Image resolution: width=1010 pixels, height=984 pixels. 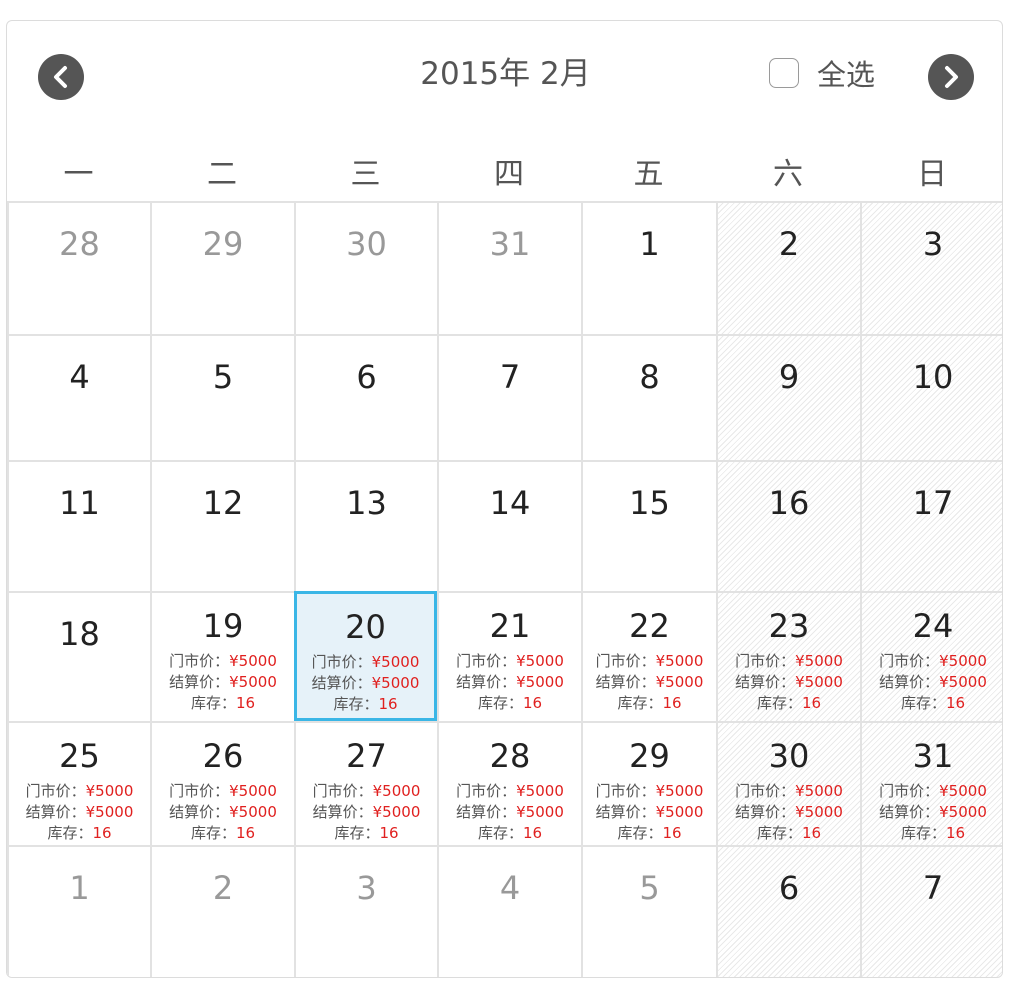 What do you see at coordinates (510, 377) in the screenshot?
I see `day-number: 7` at bounding box center [510, 377].